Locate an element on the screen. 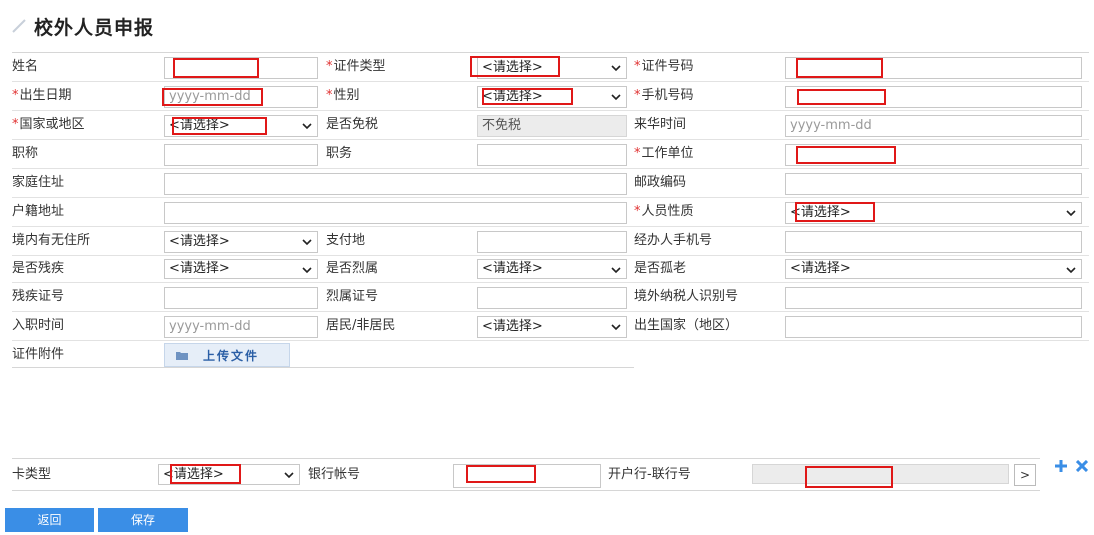 The height and width of the screenshot is (535, 1094). form-row: 境内有无住所 <请选择> 支付地 经办人手机号 is located at coordinates (550, 241).